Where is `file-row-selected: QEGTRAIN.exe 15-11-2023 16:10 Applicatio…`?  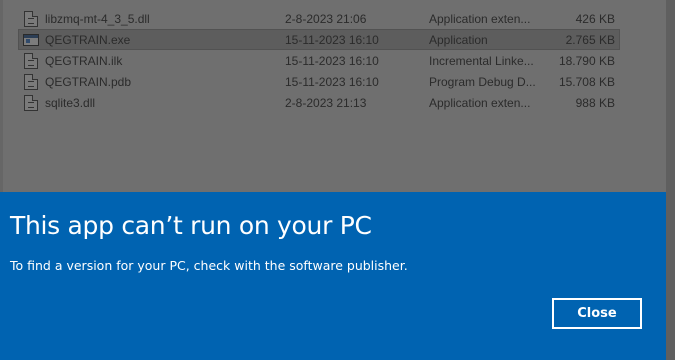 file-row-selected: QEGTRAIN.exe 15-11-2023 16:10 Applicatio… is located at coordinates (319, 39).